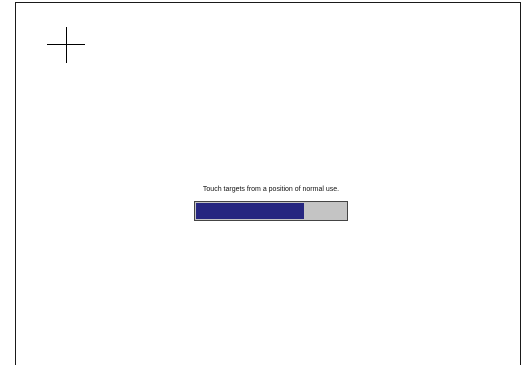 This screenshot has width=523, height=365. I want to click on screen-border-left, so click(15, 183).